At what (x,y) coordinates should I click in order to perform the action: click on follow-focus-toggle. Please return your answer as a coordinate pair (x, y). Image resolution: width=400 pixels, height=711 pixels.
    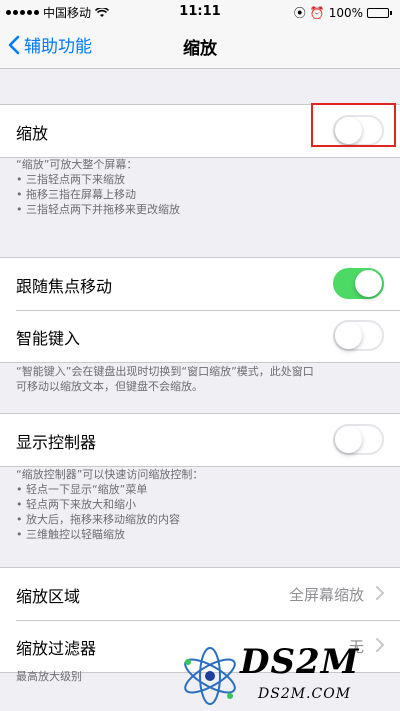
    Looking at the image, I should click on (358, 283).